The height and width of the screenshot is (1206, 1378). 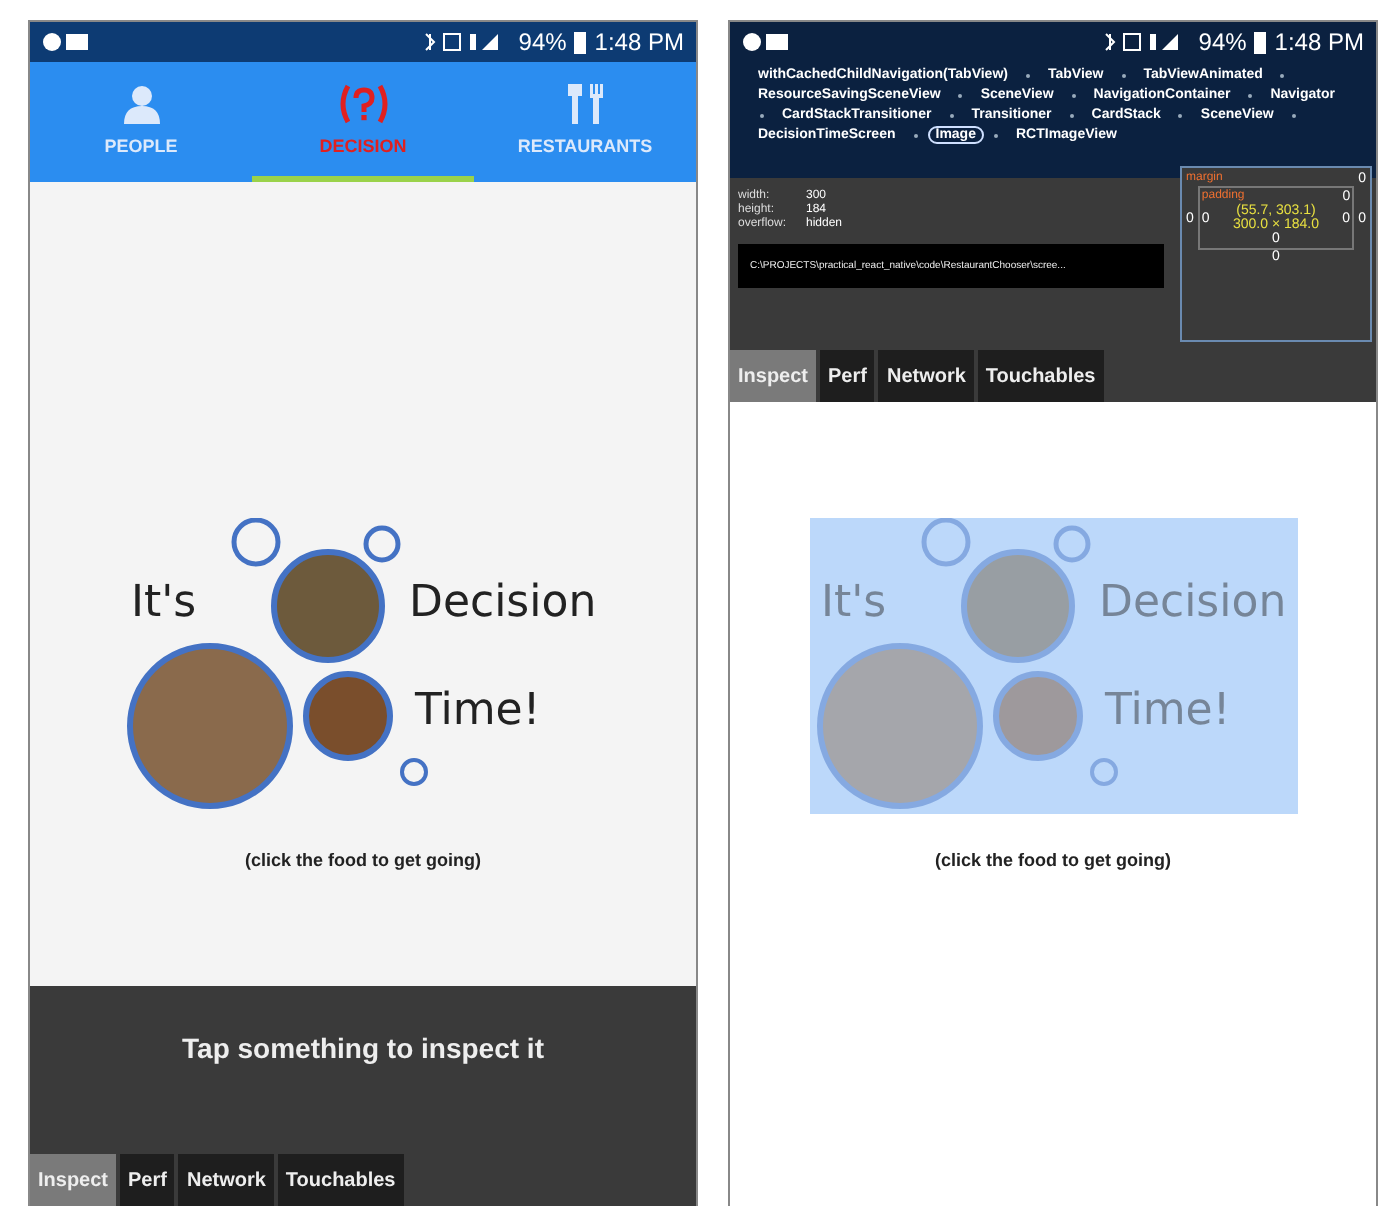 I want to click on inspector-message: Tap something to inspect it, so click(x=363, y=1049).